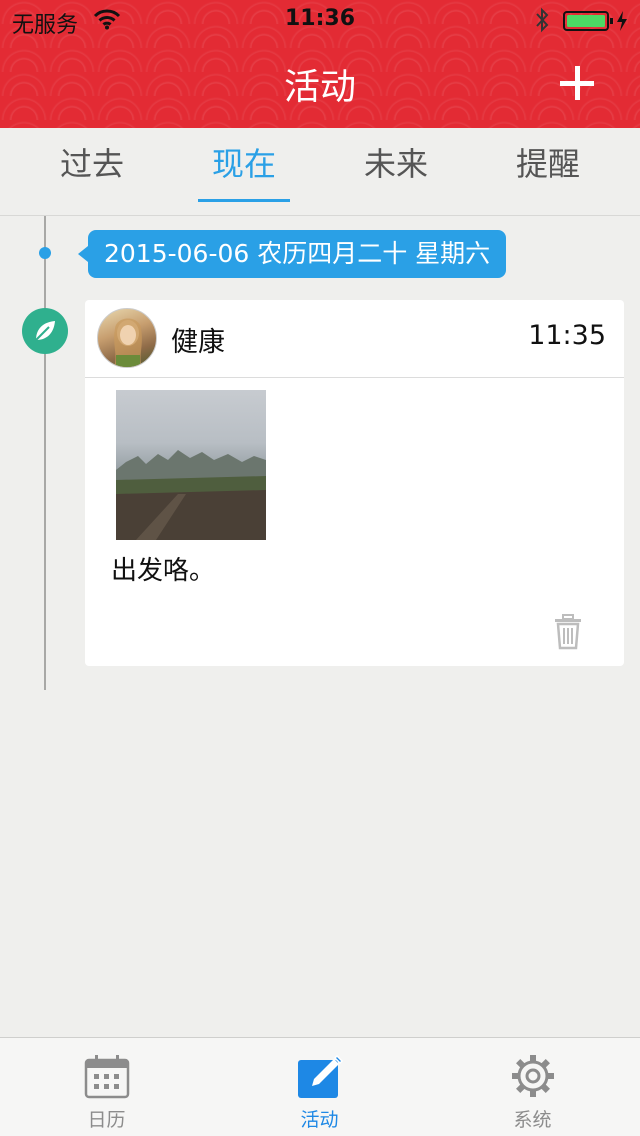 The image size is (640, 1136). I want to click on tabbar-item-calendar: 日历, so click(106, 1087).